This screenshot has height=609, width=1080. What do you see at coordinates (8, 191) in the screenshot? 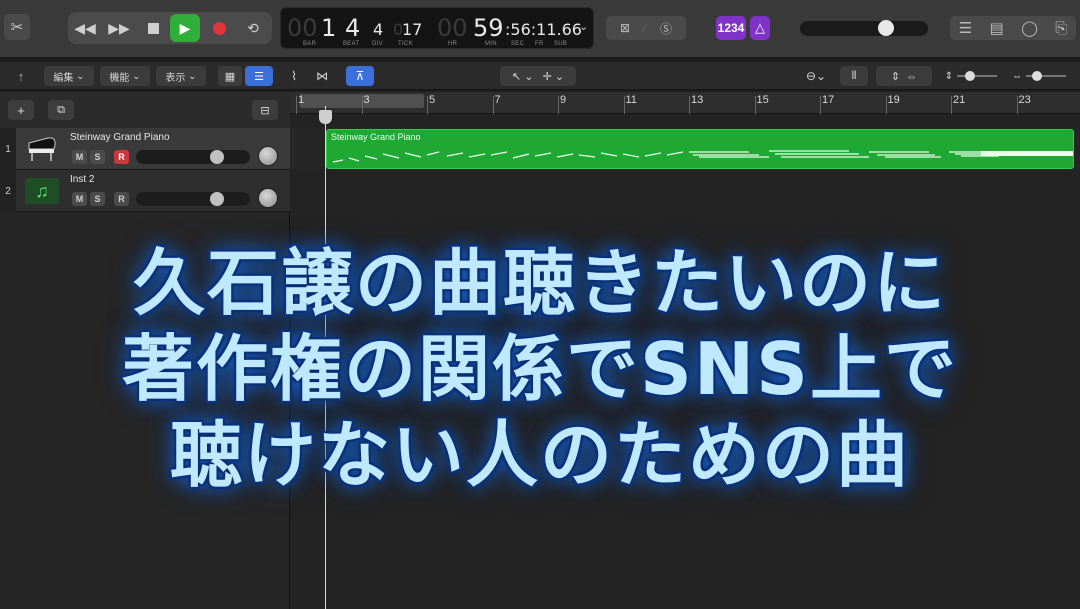
I see `track-number: 2` at bounding box center [8, 191].